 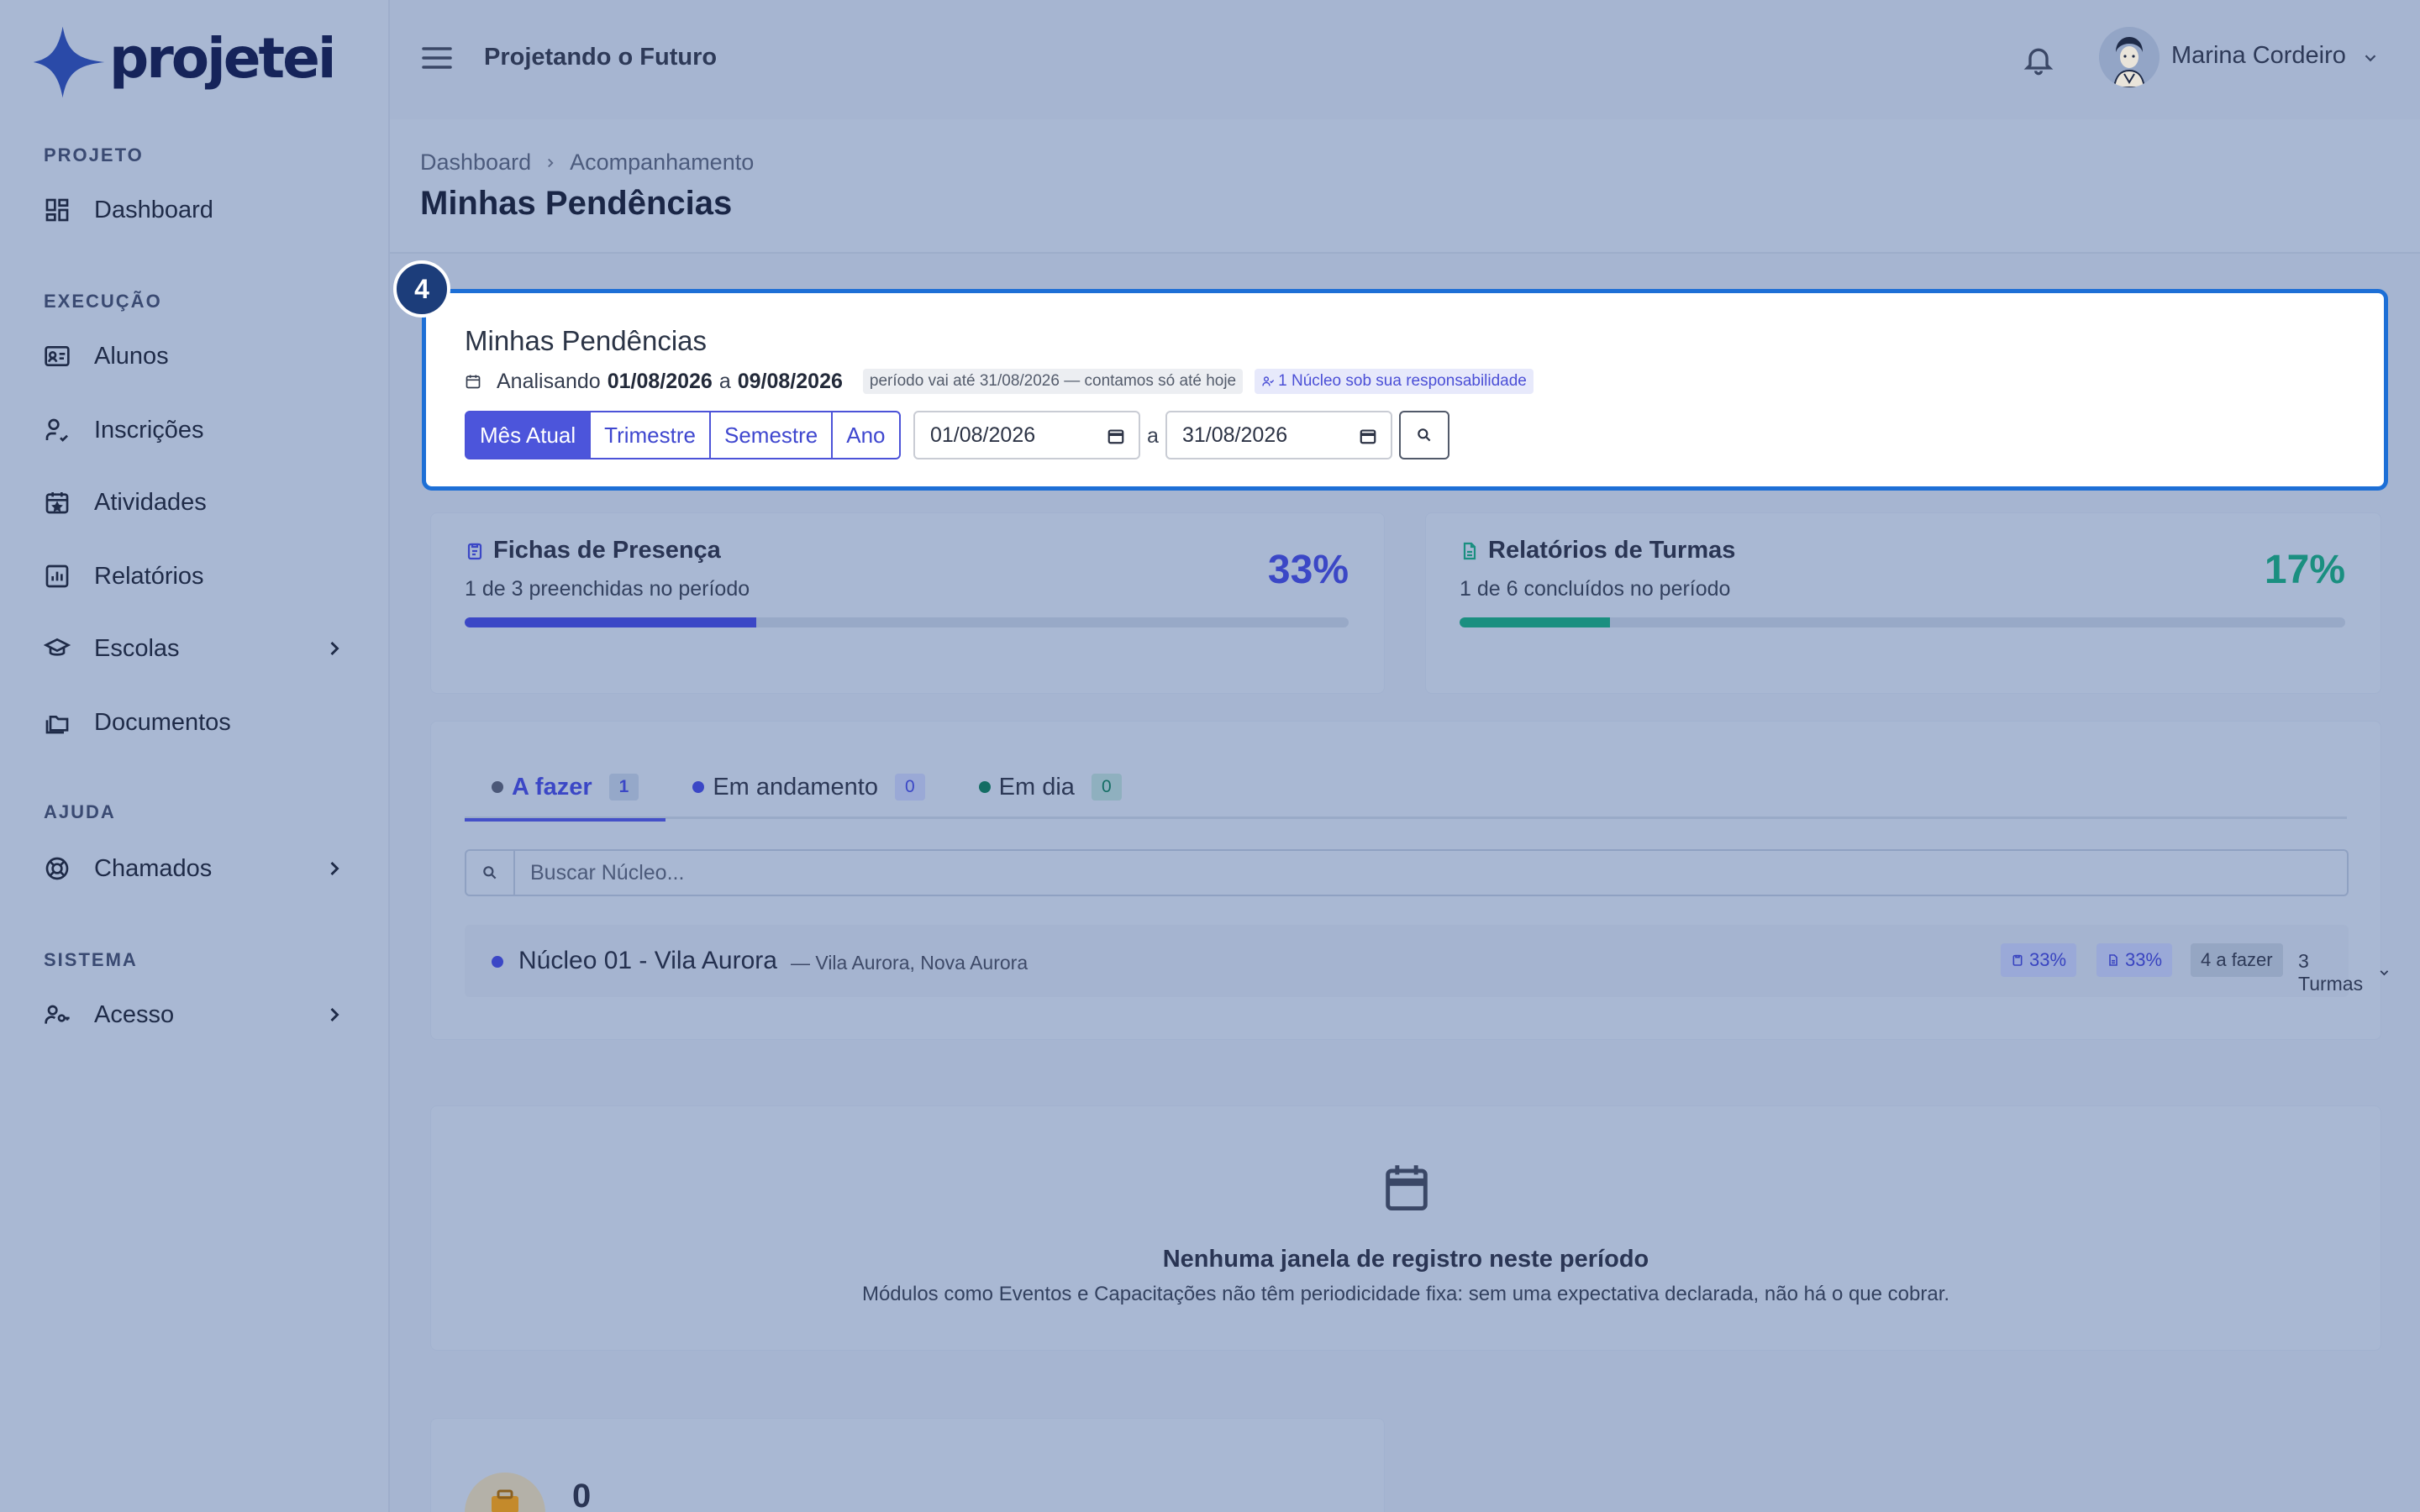 What do you see at coordinates (771, 435) in the screenshot?
I see `preset-semestre-button: Semestre` at bounding box center [771, 435].